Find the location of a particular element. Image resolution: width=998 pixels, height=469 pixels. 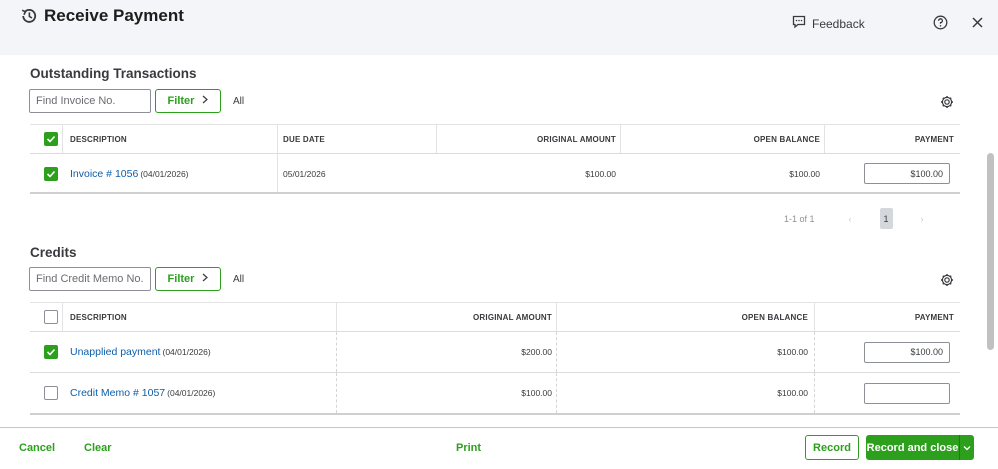

feedback-button: Feedback is located at coordinates (828, 23).